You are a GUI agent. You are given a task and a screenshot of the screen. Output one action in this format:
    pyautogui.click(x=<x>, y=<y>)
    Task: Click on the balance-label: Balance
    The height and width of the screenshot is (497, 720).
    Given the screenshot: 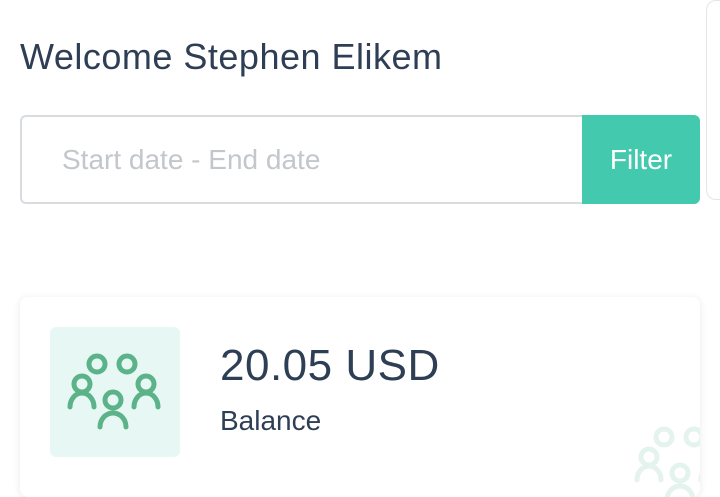 What is the action you would take?
    pyautogui.click(x=271, y=420)
    